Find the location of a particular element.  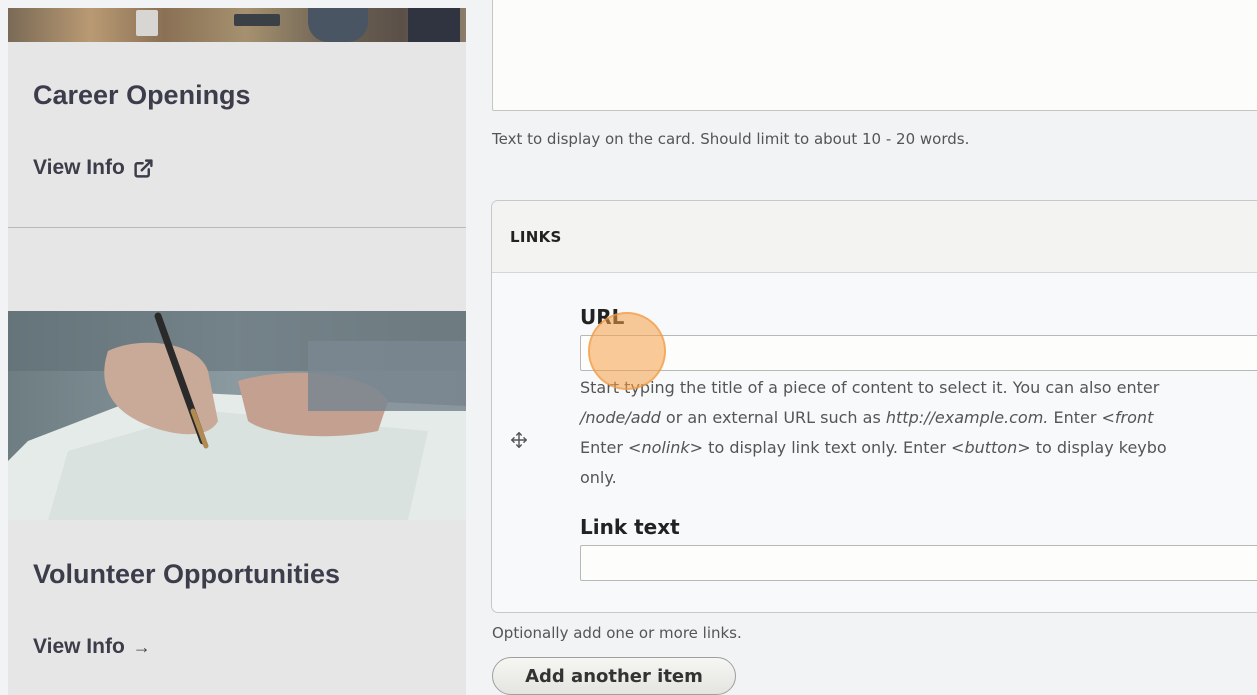

url-label: URL is located at coordinates (602, 317).